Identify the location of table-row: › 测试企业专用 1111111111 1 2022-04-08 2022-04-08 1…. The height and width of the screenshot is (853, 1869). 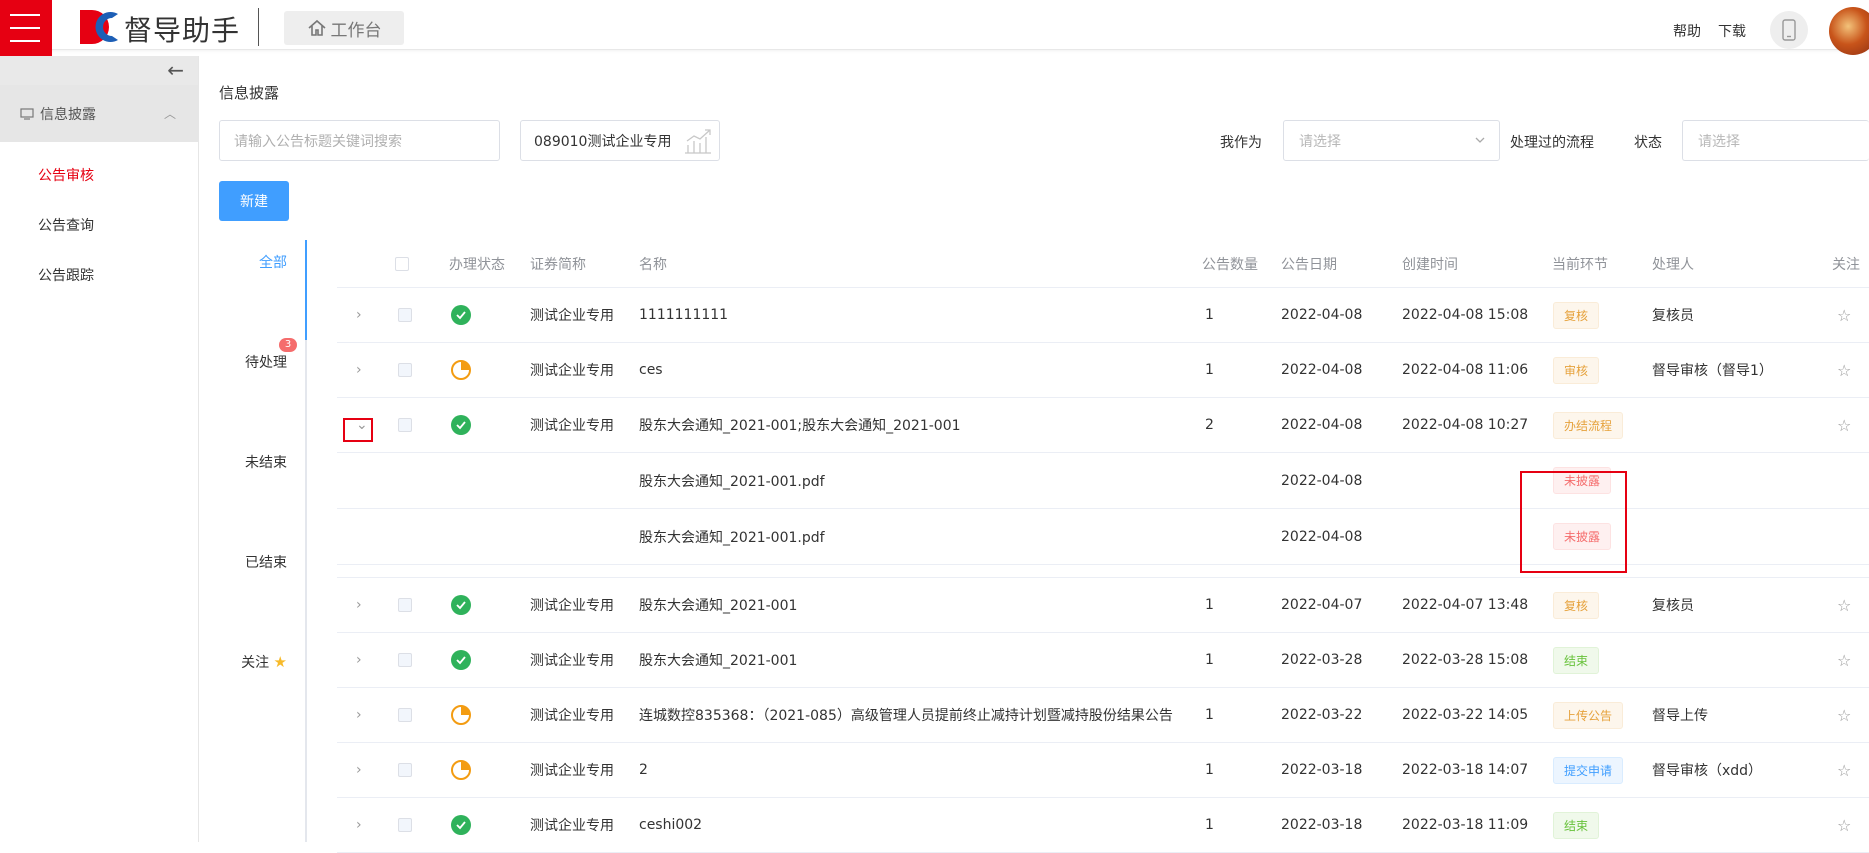
(1103, 315).